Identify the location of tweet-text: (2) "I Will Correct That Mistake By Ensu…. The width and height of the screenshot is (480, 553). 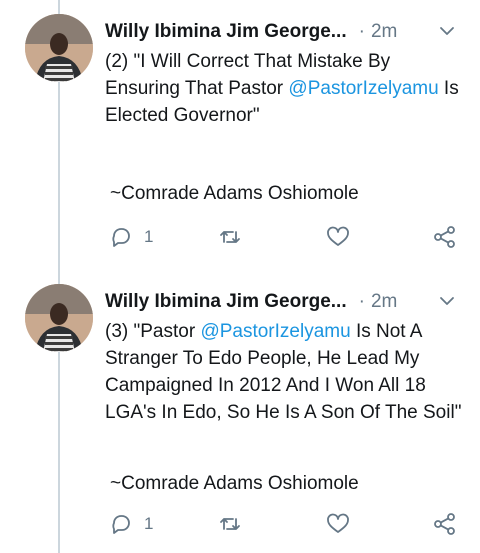
(285, 88).